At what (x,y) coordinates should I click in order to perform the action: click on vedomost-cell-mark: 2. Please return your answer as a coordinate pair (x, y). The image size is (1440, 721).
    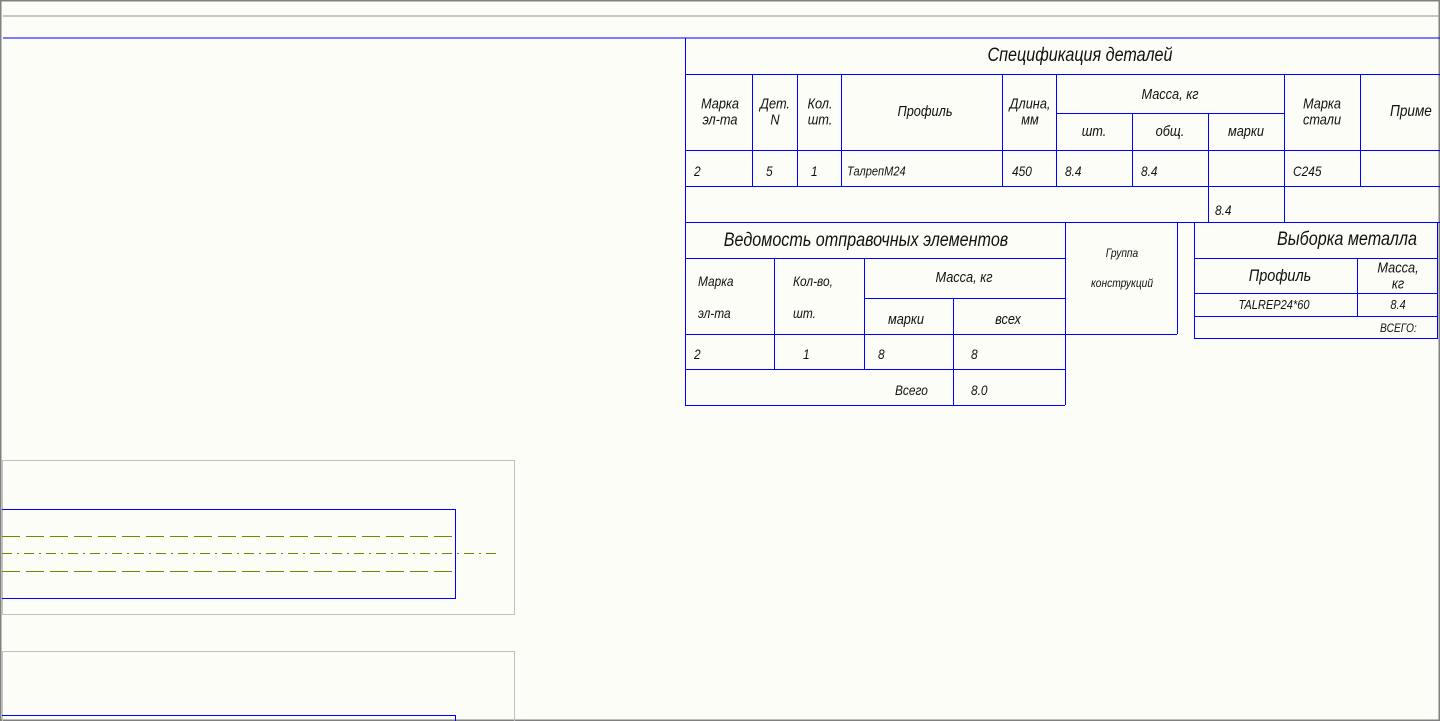
    Looking at the image, I should click on (697, 354).